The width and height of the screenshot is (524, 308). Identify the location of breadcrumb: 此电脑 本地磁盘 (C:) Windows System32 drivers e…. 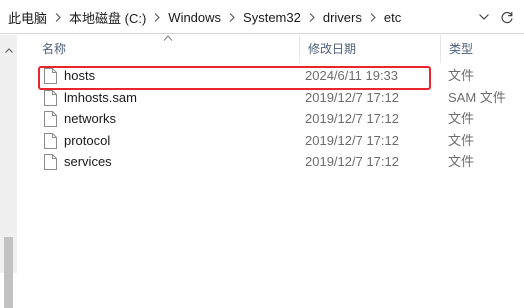
(204, 17).